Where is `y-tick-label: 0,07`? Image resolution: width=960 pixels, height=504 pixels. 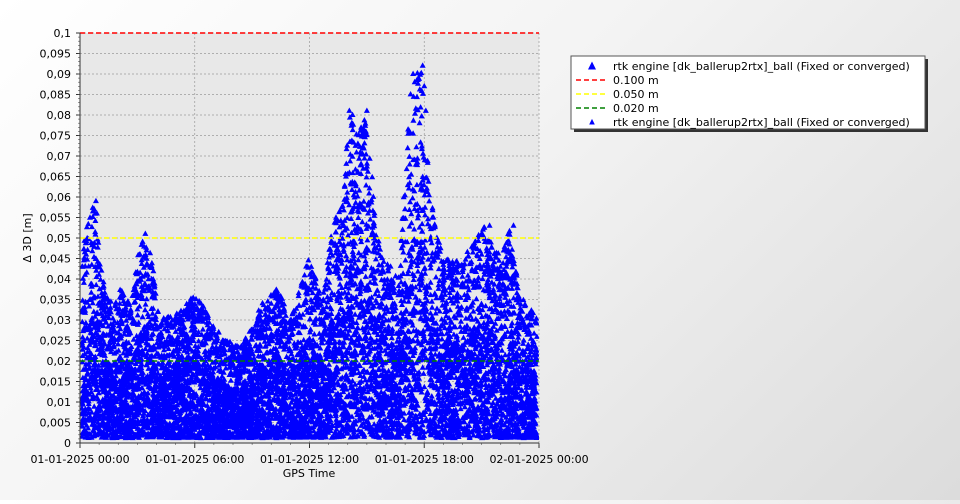 y-tick-label: 0,07 is located at coordinates (59, 156).